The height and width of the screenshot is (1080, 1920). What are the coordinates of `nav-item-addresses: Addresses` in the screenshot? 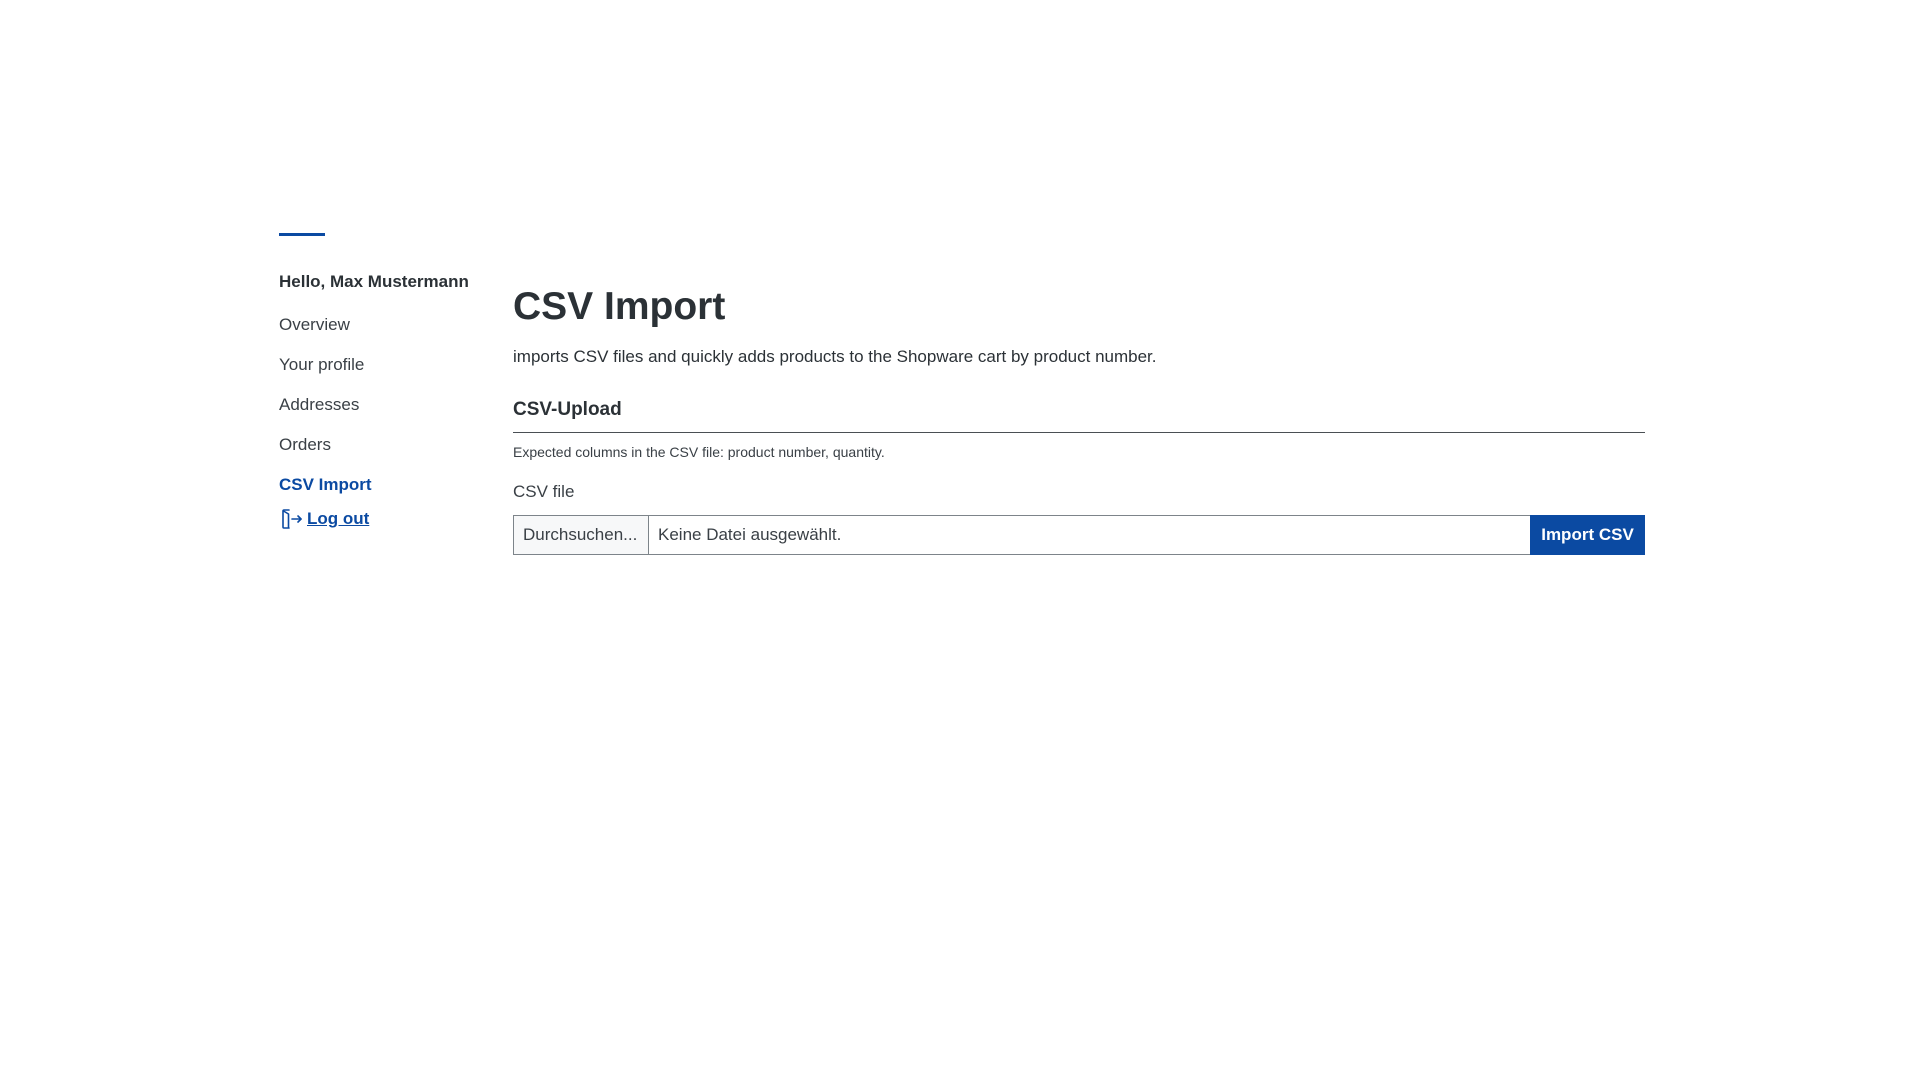 It's located at (384, 404).